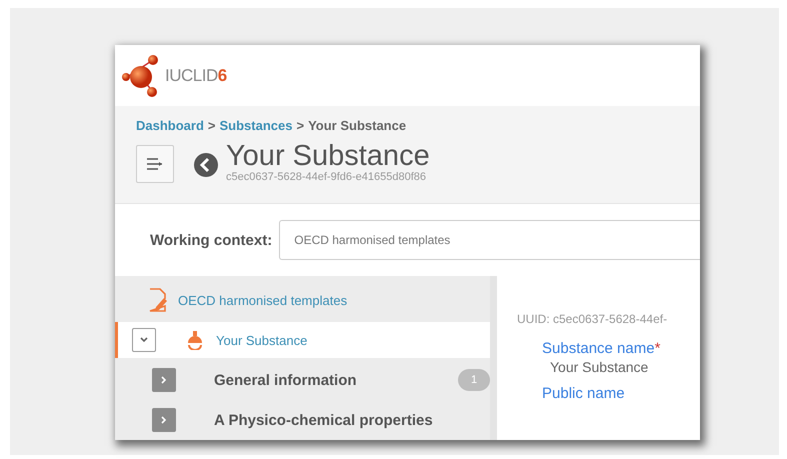 This screenshot has height=459, width=787. Describe the element at coordinates (262, 340) in the screenshot. I see `tree-item-label: Your Substance` at that location.